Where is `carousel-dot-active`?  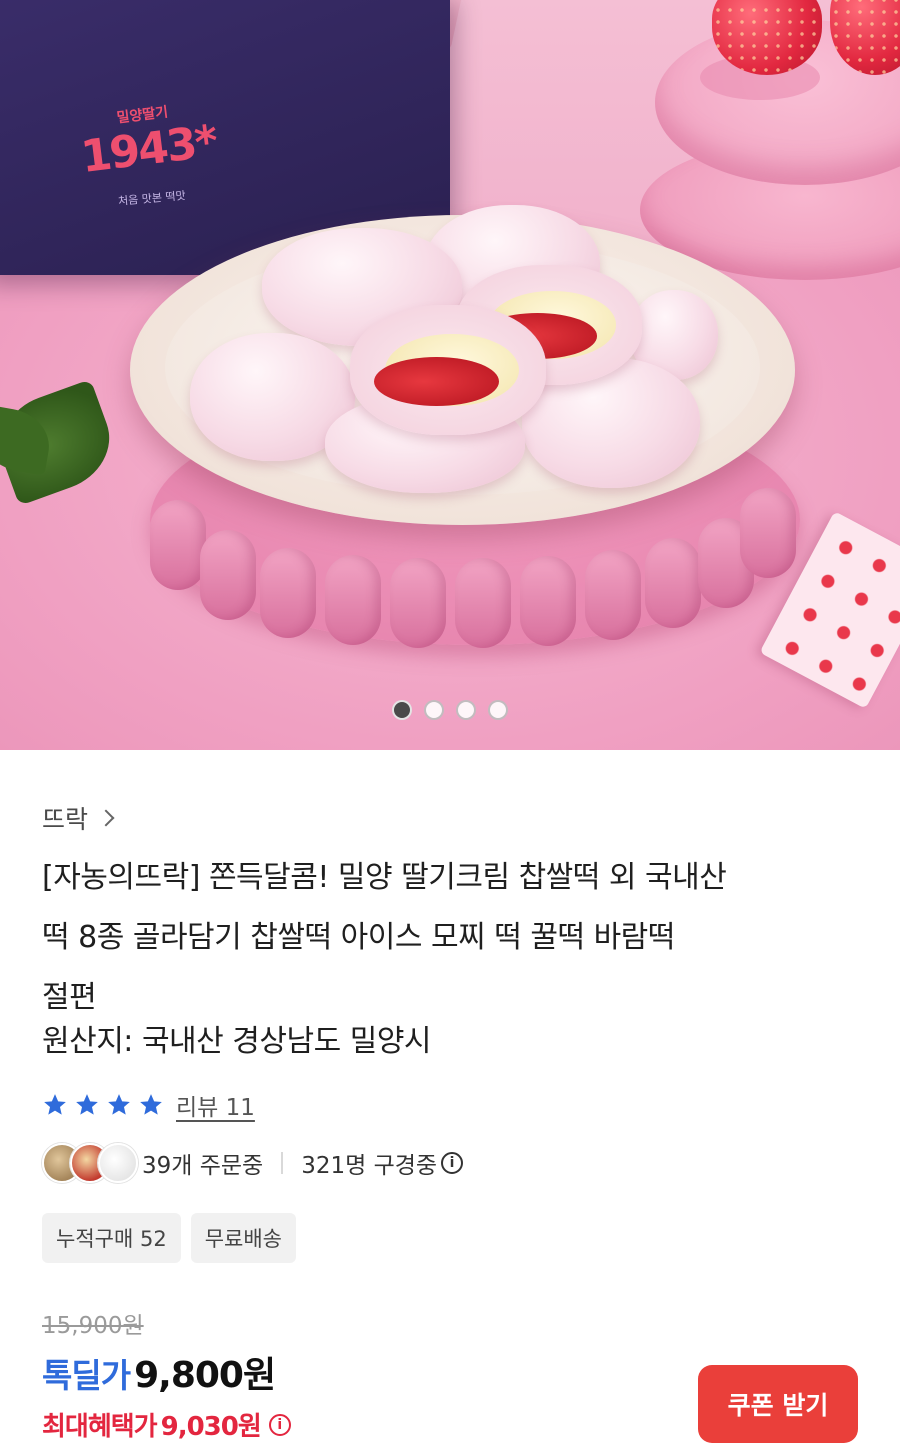
carousel-dot-active is located at coordinates (402, 710).